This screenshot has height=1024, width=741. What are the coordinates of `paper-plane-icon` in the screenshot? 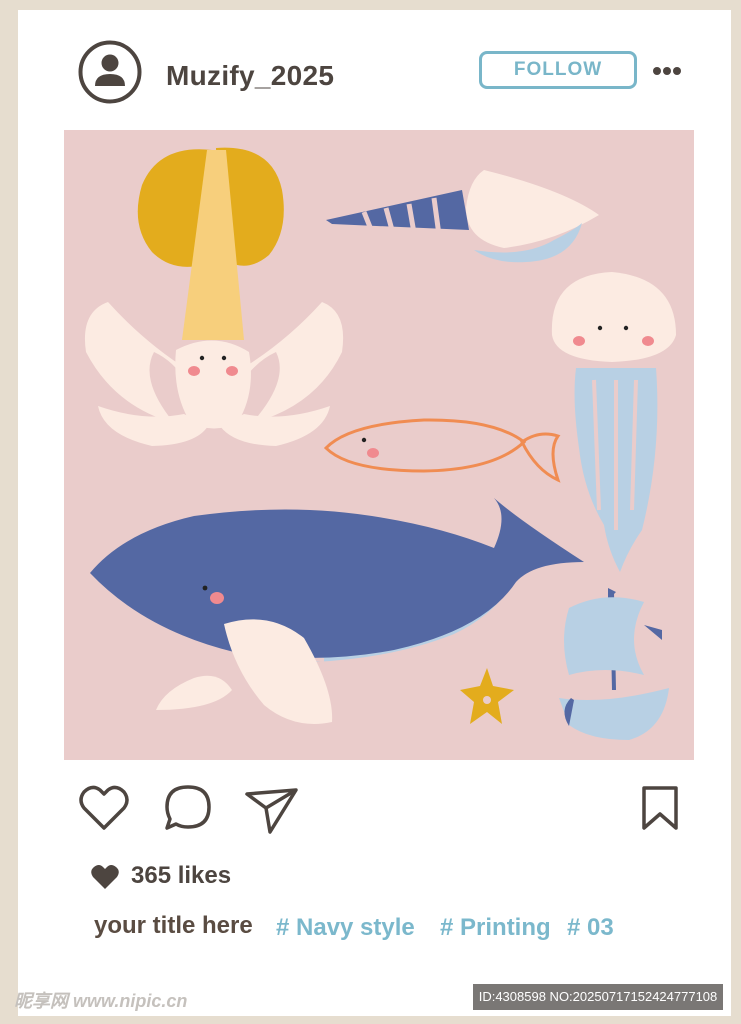 It's located at (272, 808).